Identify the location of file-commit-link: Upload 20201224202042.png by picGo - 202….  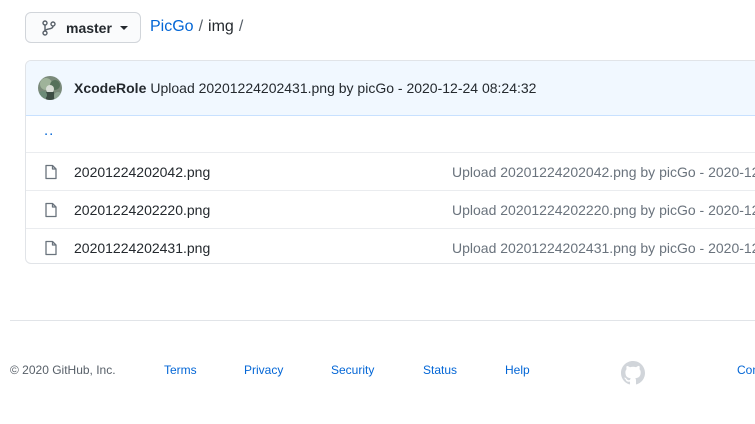
(603, 172).